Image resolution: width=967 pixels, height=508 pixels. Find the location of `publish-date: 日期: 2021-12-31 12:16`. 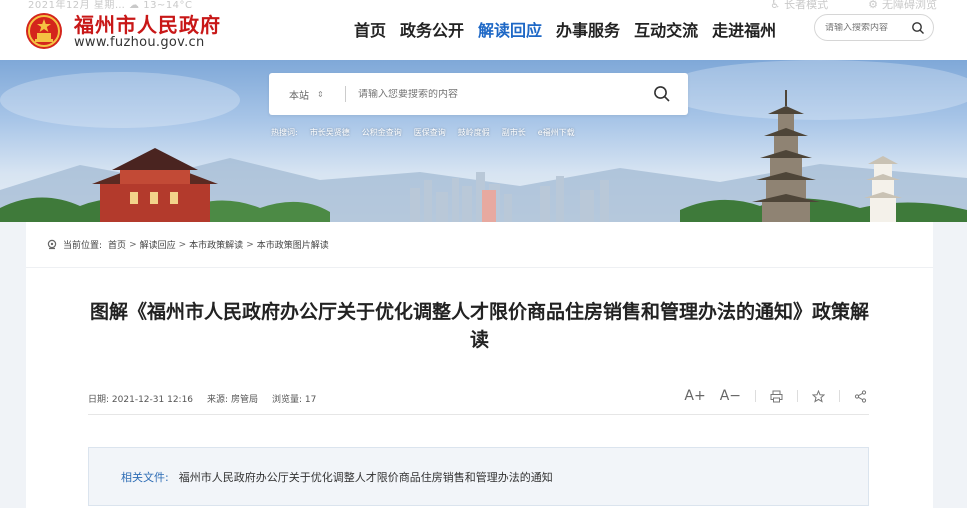

publish-date: 日期: 2021-12-31 12:16 is located at coordinates (140, 398).